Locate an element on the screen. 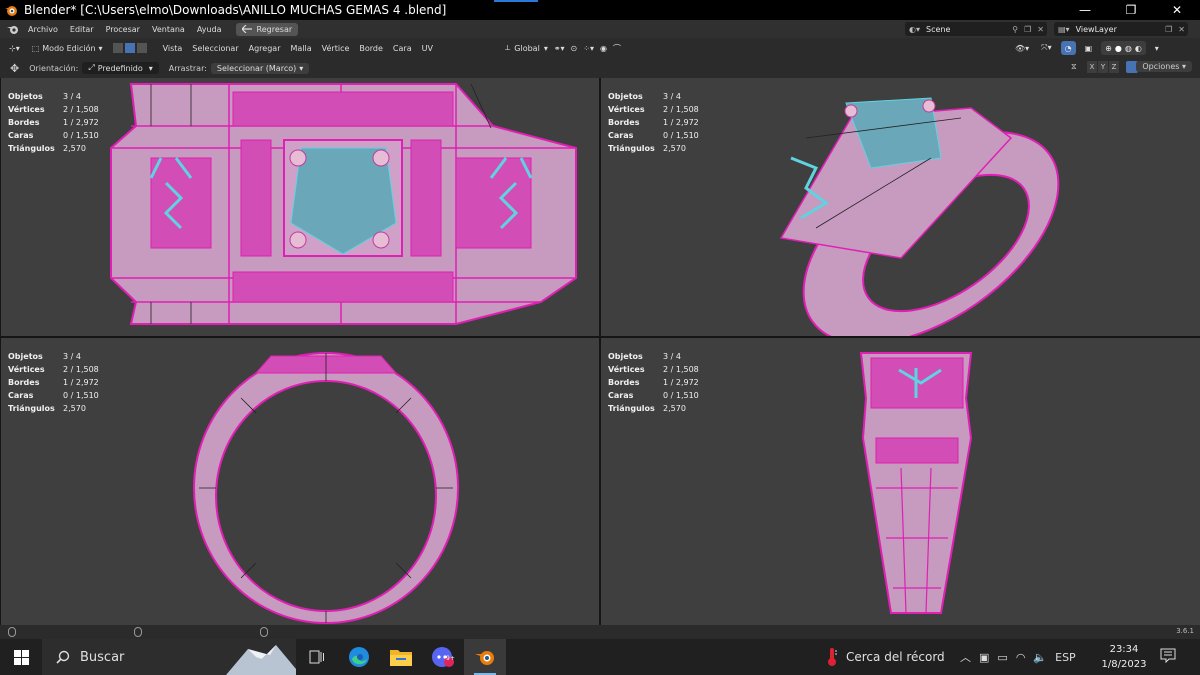  menu-agregar: Agregar is located at coordinates (265, 48).